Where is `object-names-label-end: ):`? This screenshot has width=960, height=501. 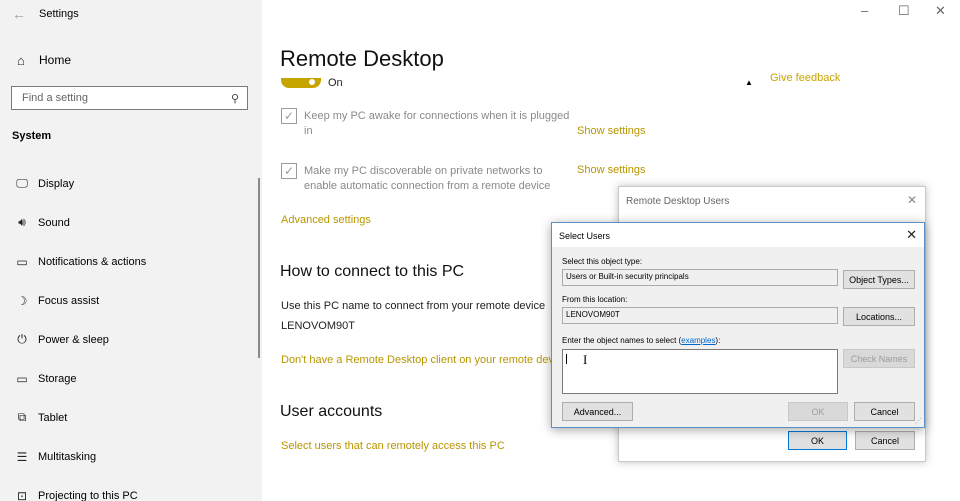
object-names-label-end: ): is located at coordinates (718, 340).